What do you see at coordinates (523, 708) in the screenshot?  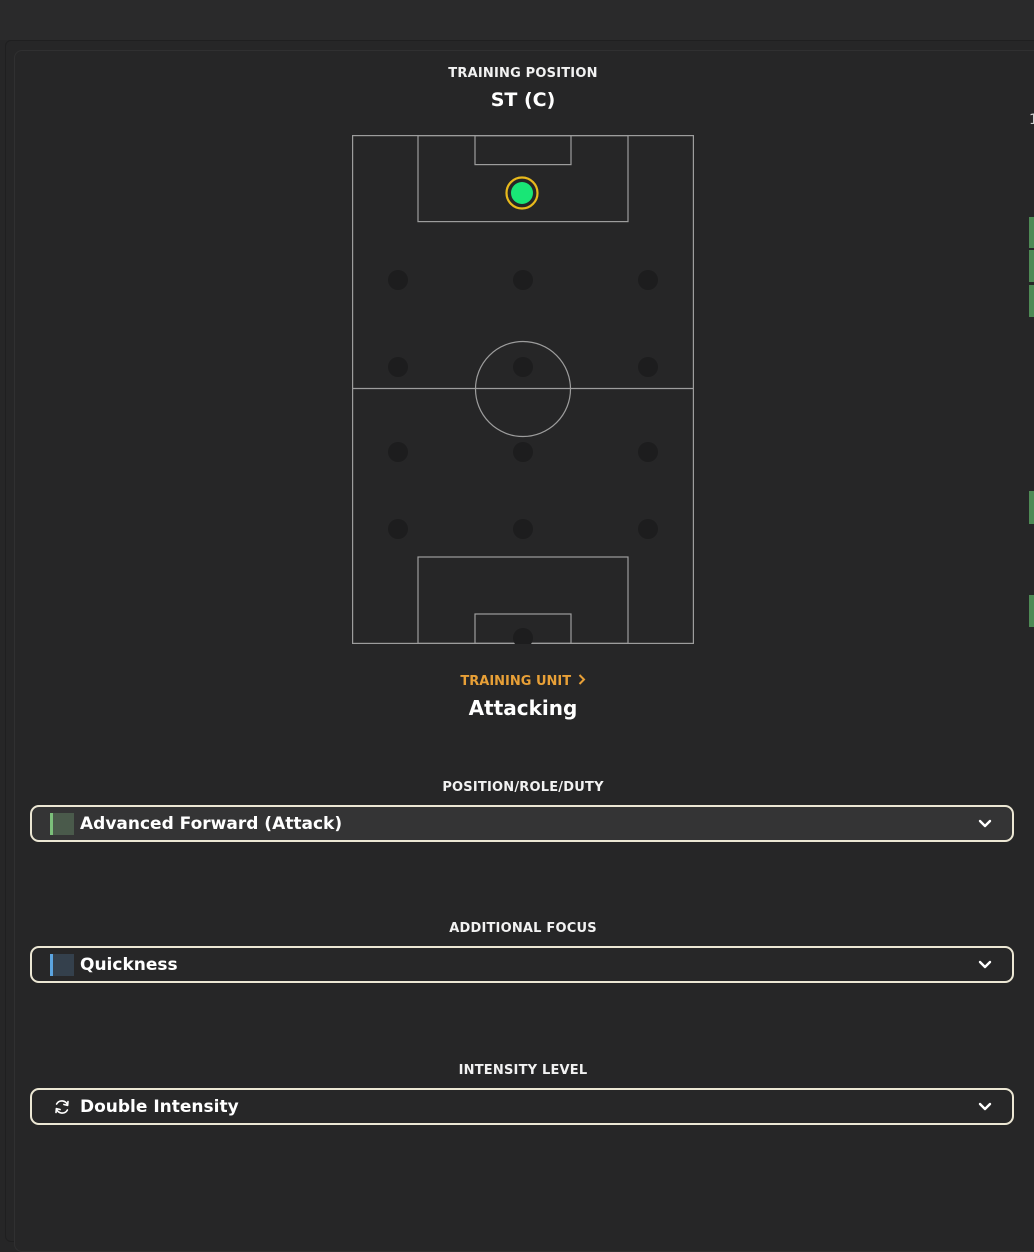 I see `training-unit-value: Attacking` at bounding box center [523, 708].